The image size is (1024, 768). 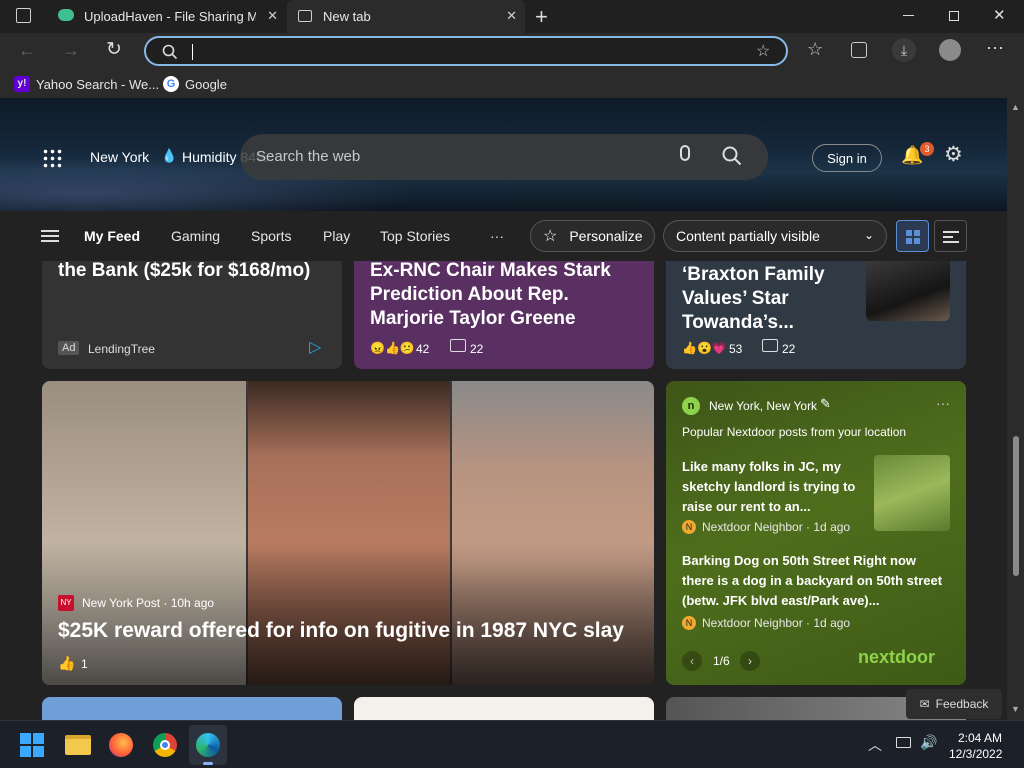 I want to click on scroll-down-arrow-icon: ▼, so click(x=1015, y=709).